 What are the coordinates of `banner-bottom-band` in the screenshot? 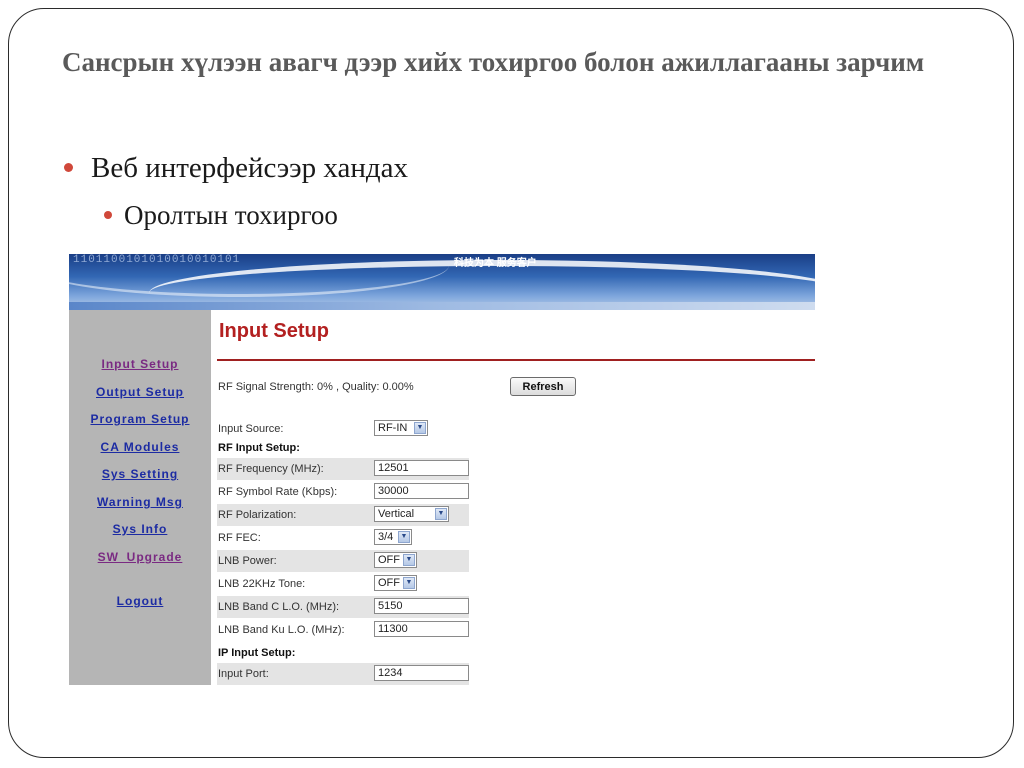 It's located at (442, 306).